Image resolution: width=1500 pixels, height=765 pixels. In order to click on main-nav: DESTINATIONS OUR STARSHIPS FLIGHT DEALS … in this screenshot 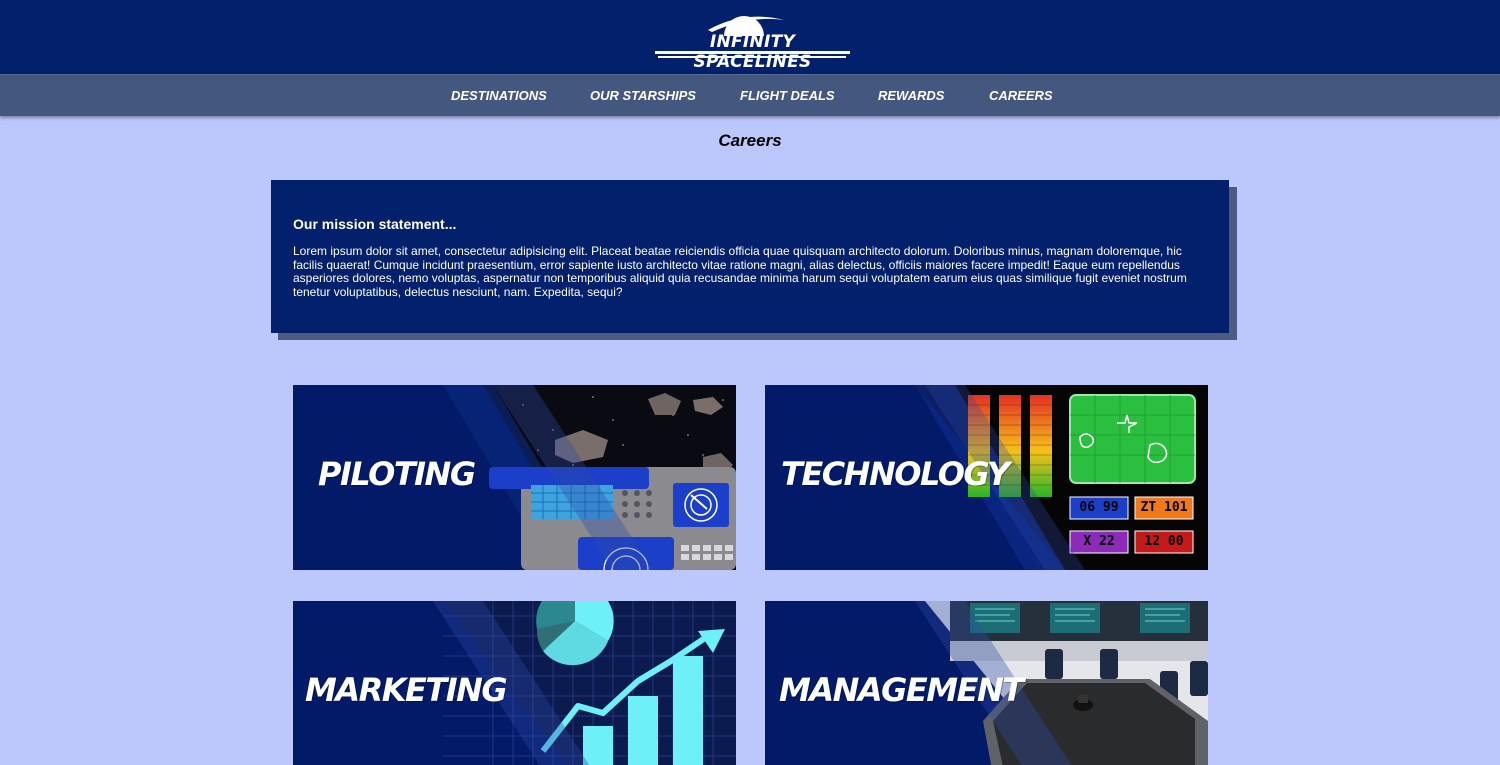, I will do `click(750, 95)`.